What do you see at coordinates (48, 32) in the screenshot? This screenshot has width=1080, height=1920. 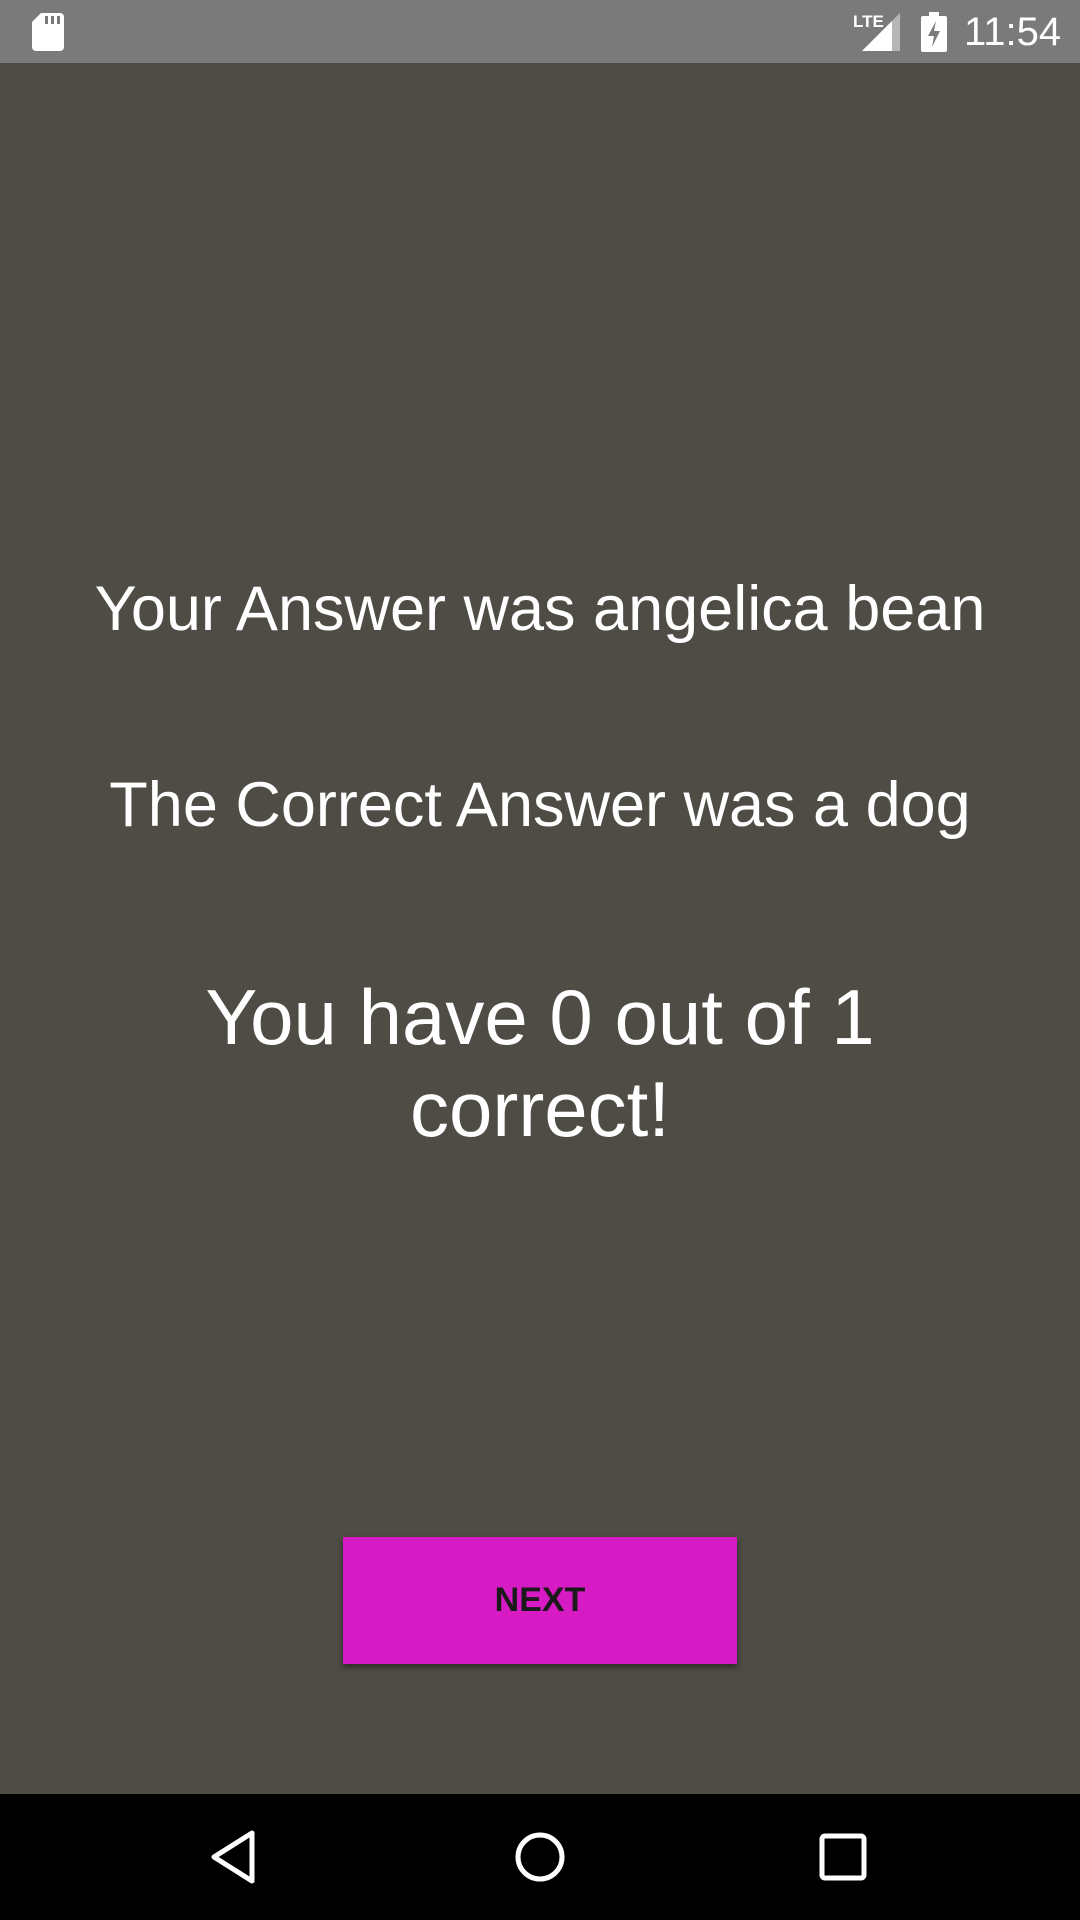 I see `sd-card-icon` at bounding box center [48, 32].